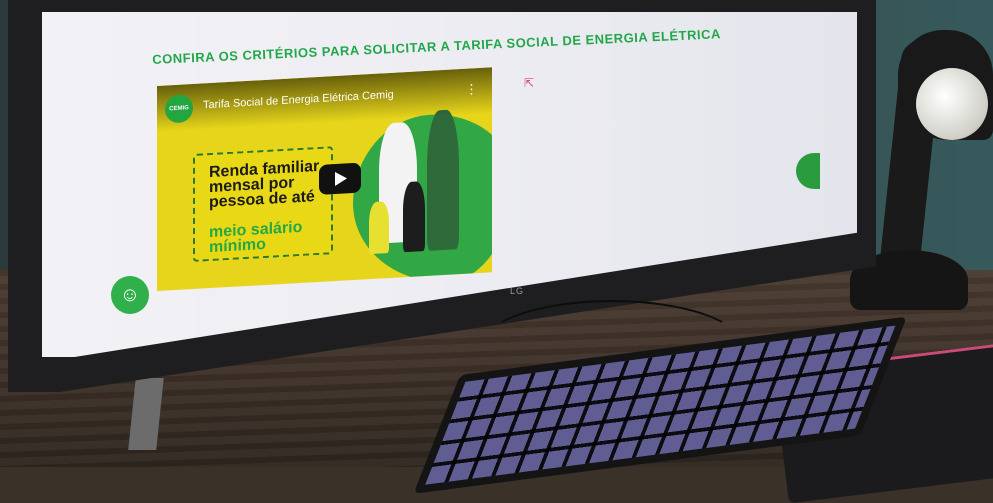 The width and height of the screenshot is (993, 503). What do you see at coordinates (340, 178) in the screenshot?
I see `play-button` at bounding box center [340, 178].